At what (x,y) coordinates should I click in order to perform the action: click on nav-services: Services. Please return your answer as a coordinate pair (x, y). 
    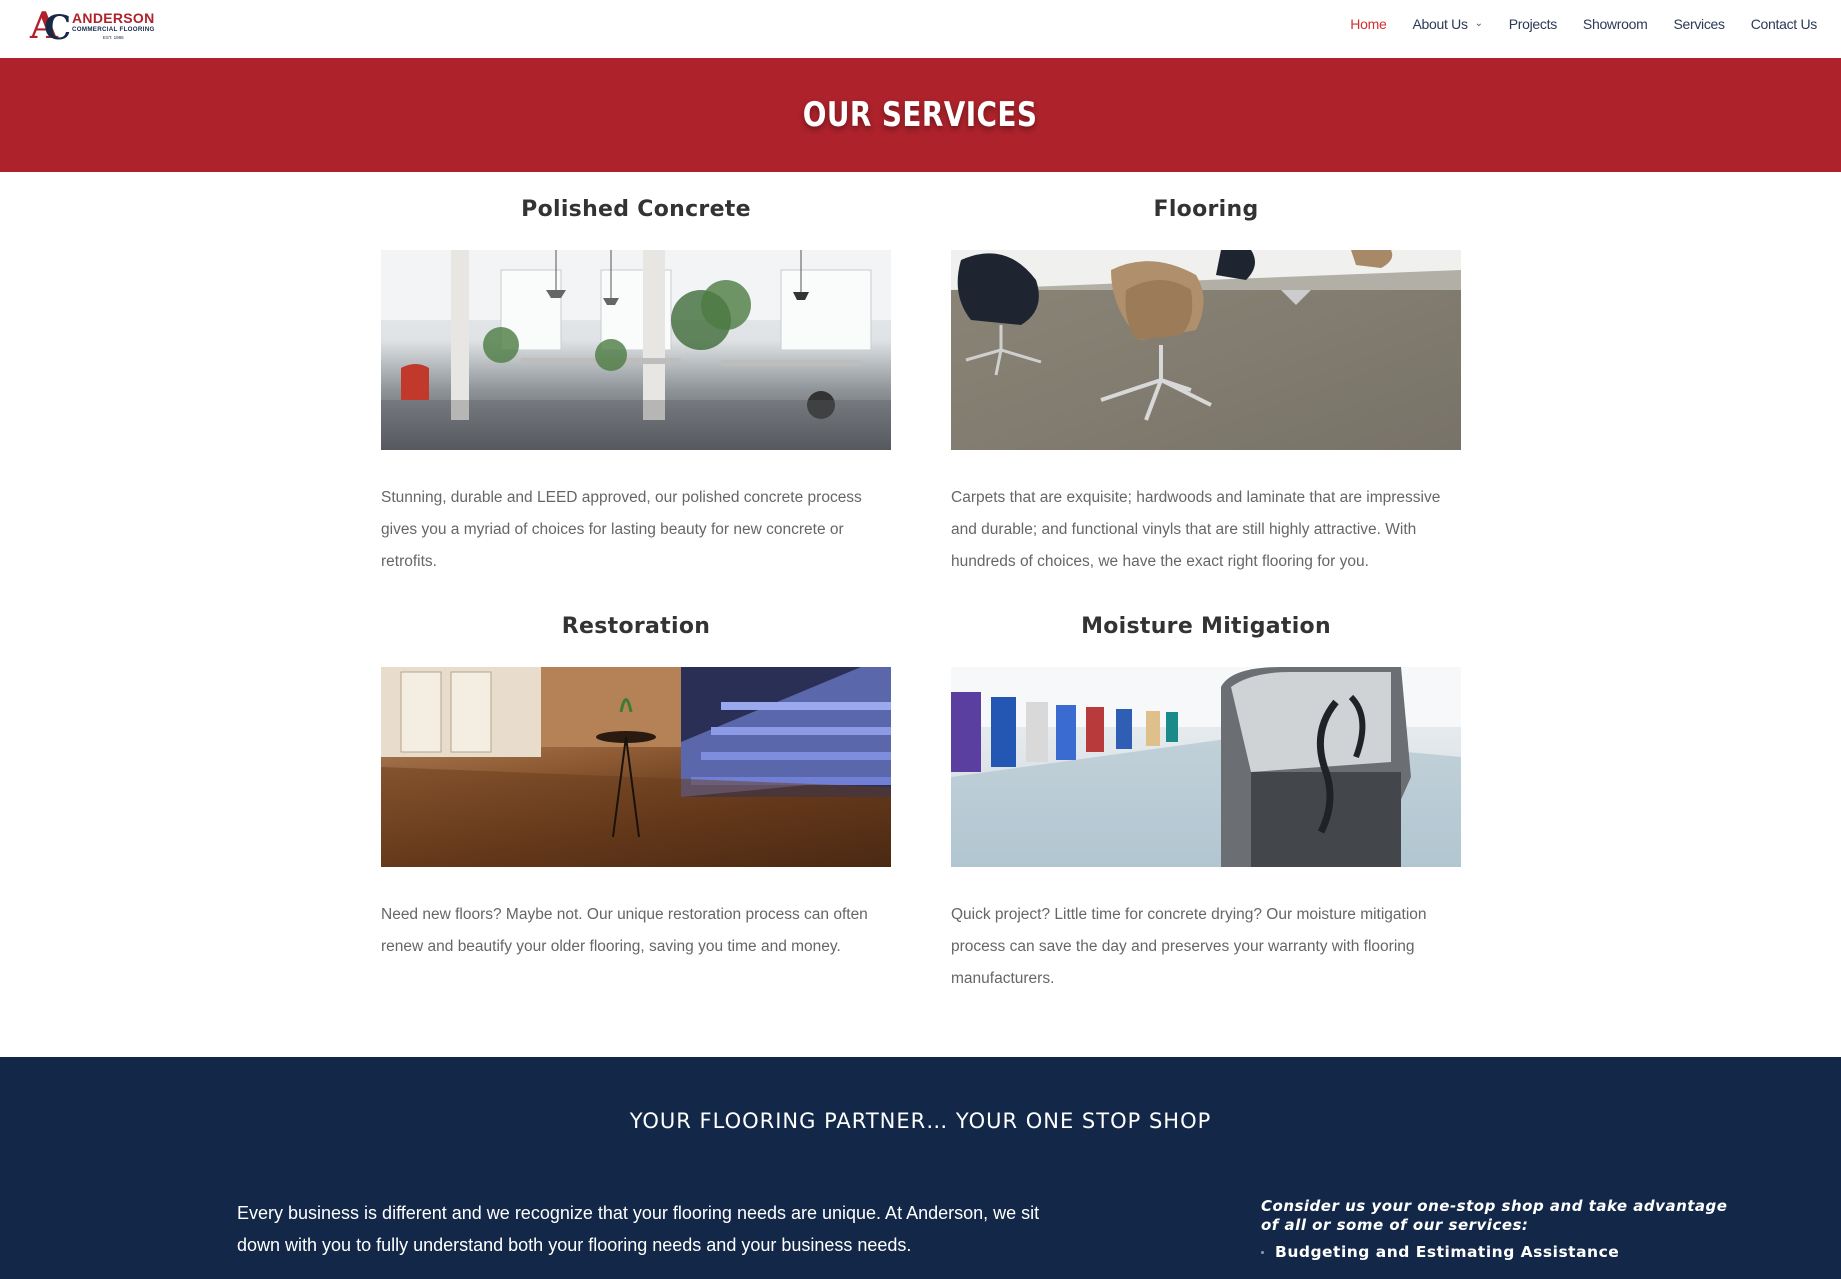
    Looking at the image, I should click on (1699, 24).